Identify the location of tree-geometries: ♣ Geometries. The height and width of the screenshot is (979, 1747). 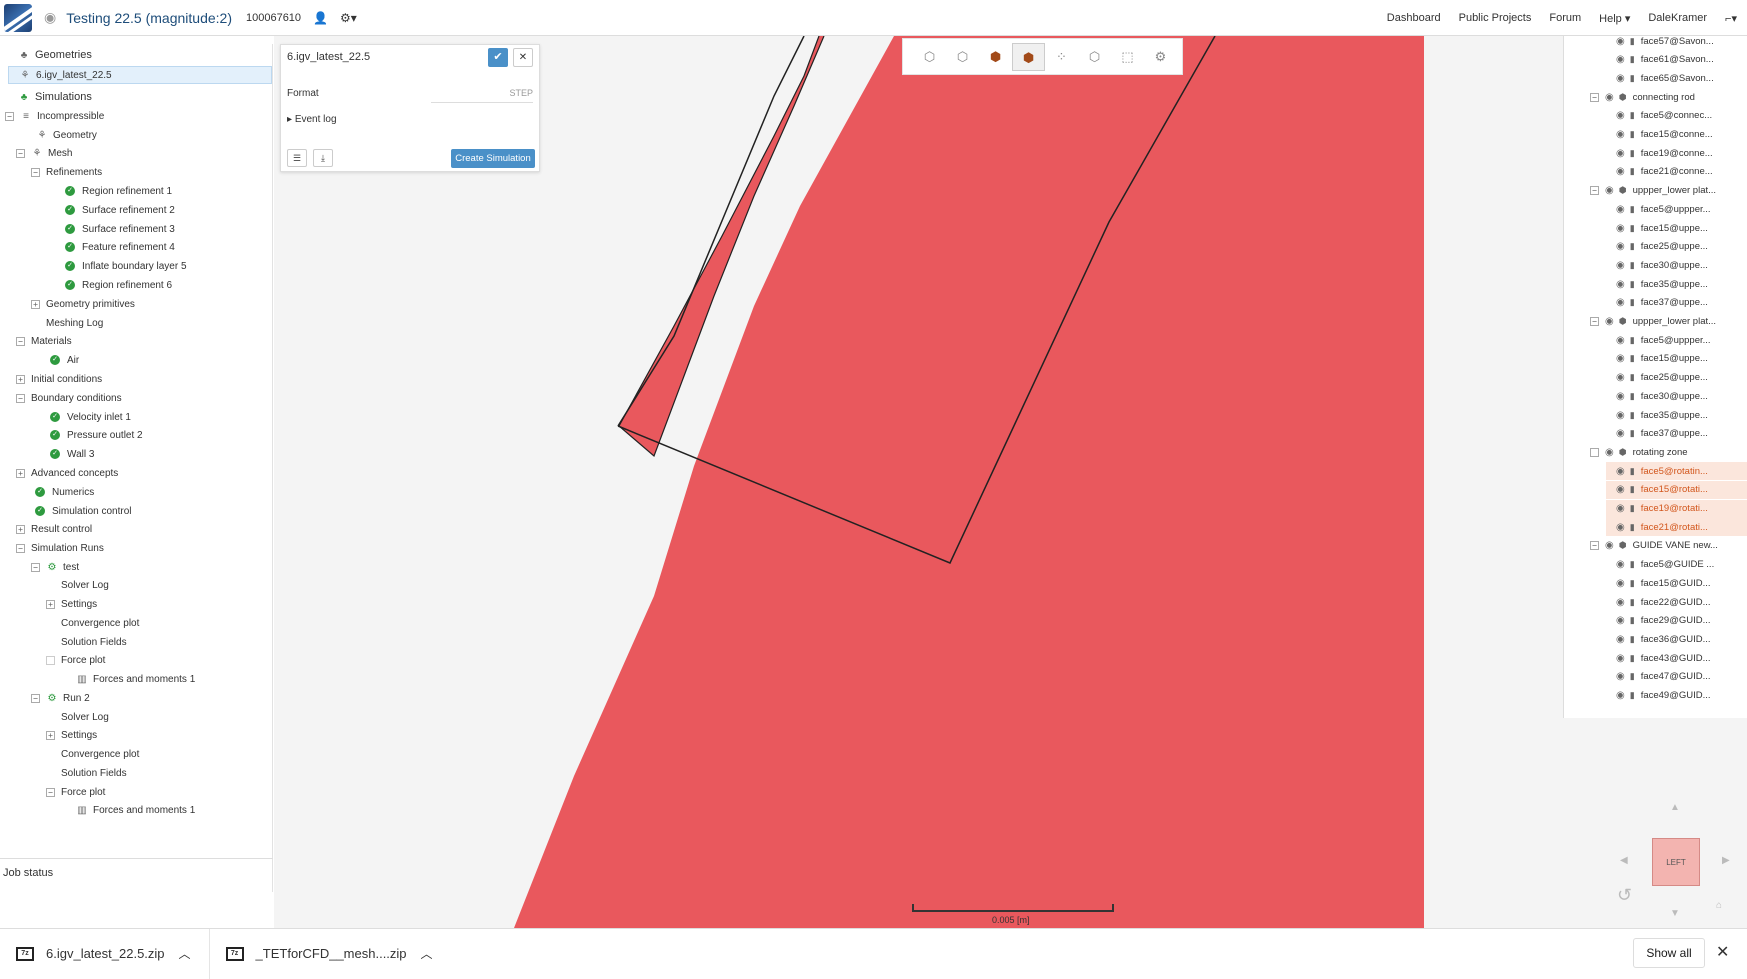
(55, 55).